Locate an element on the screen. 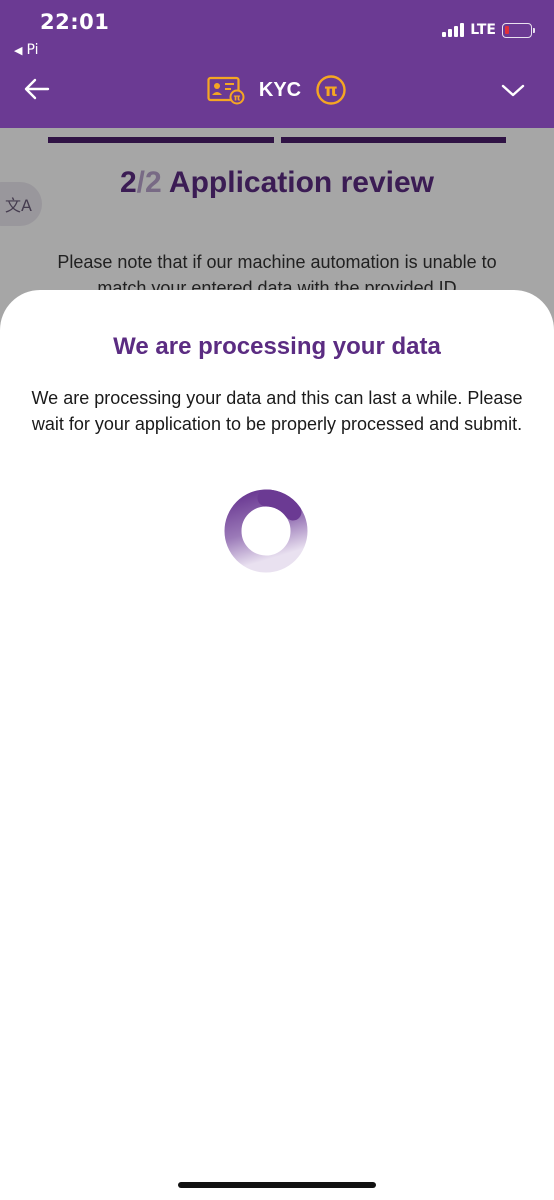 Image resolution: width=554 pixels, height=1200 pixels. home-indicator is located at coordinates (277, 1185).